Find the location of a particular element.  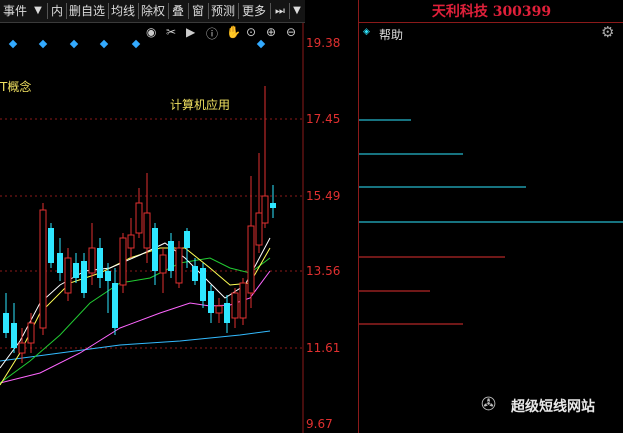

play-prev-icon: ⏭ is located at coordinates (280, 11).